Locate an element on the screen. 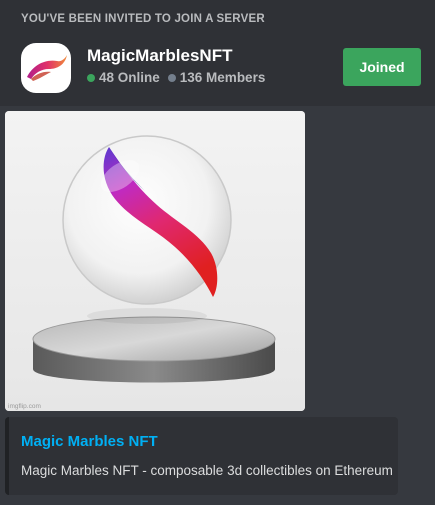 This screenshot has width=435, height=505. server-icon is located at coordinates (46, 68).